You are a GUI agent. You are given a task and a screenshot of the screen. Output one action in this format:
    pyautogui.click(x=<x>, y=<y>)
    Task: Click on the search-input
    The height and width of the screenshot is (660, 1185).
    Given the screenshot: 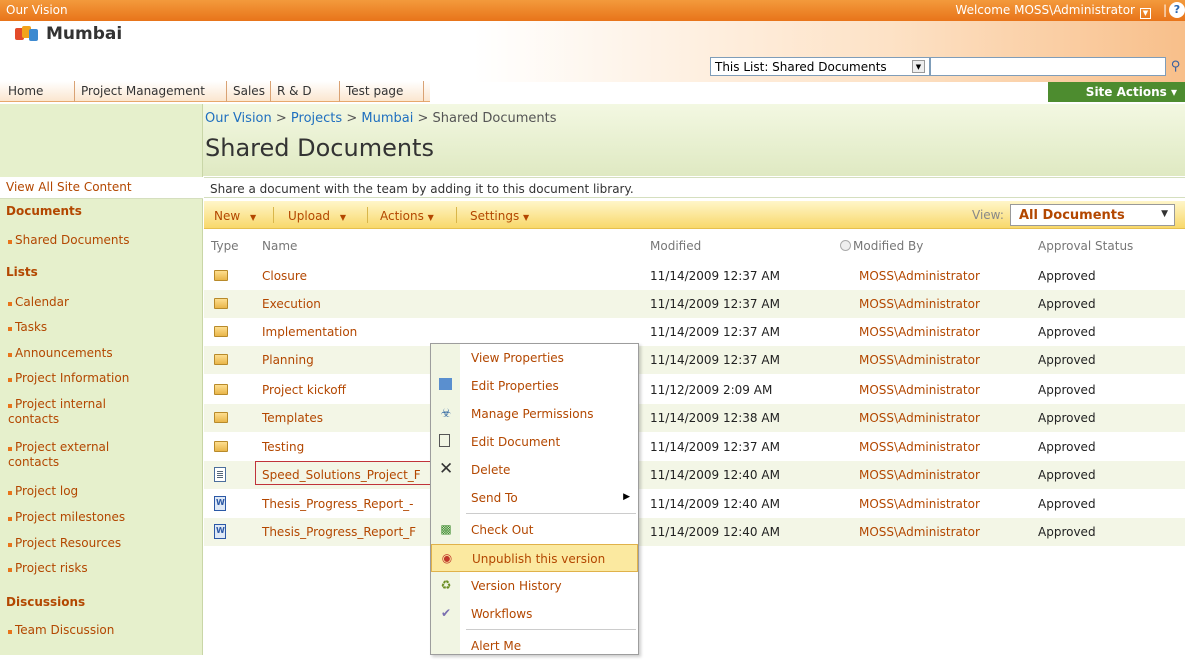 What is the action you would take?
    pyautogui.click(x=1048, y=66)
    